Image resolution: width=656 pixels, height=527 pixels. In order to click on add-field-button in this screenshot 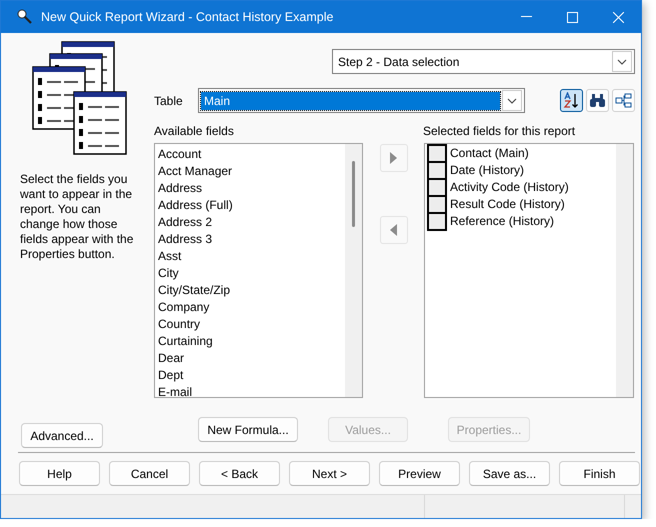, I will do `click(394, 158)`.